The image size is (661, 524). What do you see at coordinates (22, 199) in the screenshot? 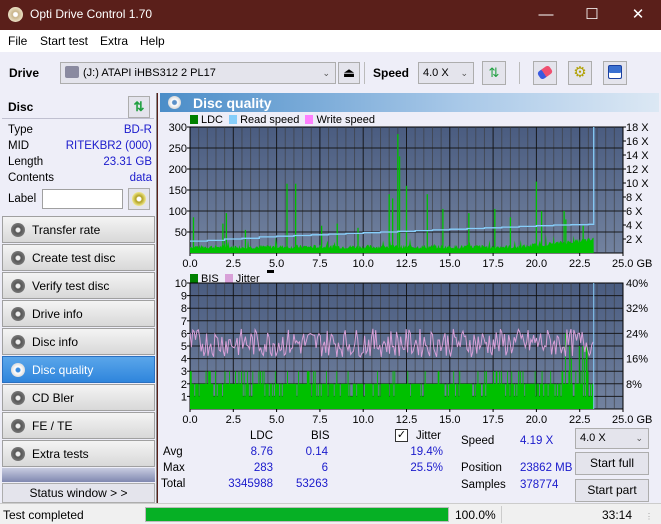
I see `disc-label-label: Label` at bounding box center [22, 199].